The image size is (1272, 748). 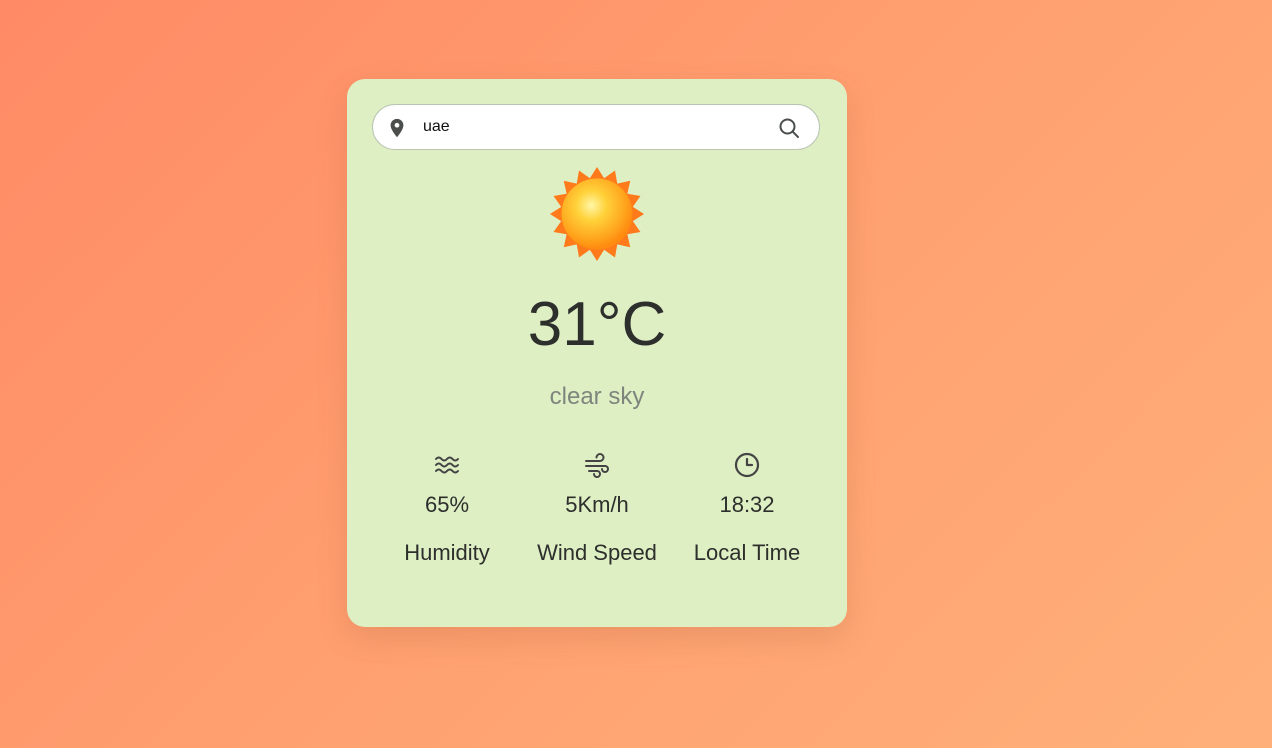 What do you see at coordinates (597, 214) in the screenshot?
I see `sun-icon` at bounding box center [597, 214].